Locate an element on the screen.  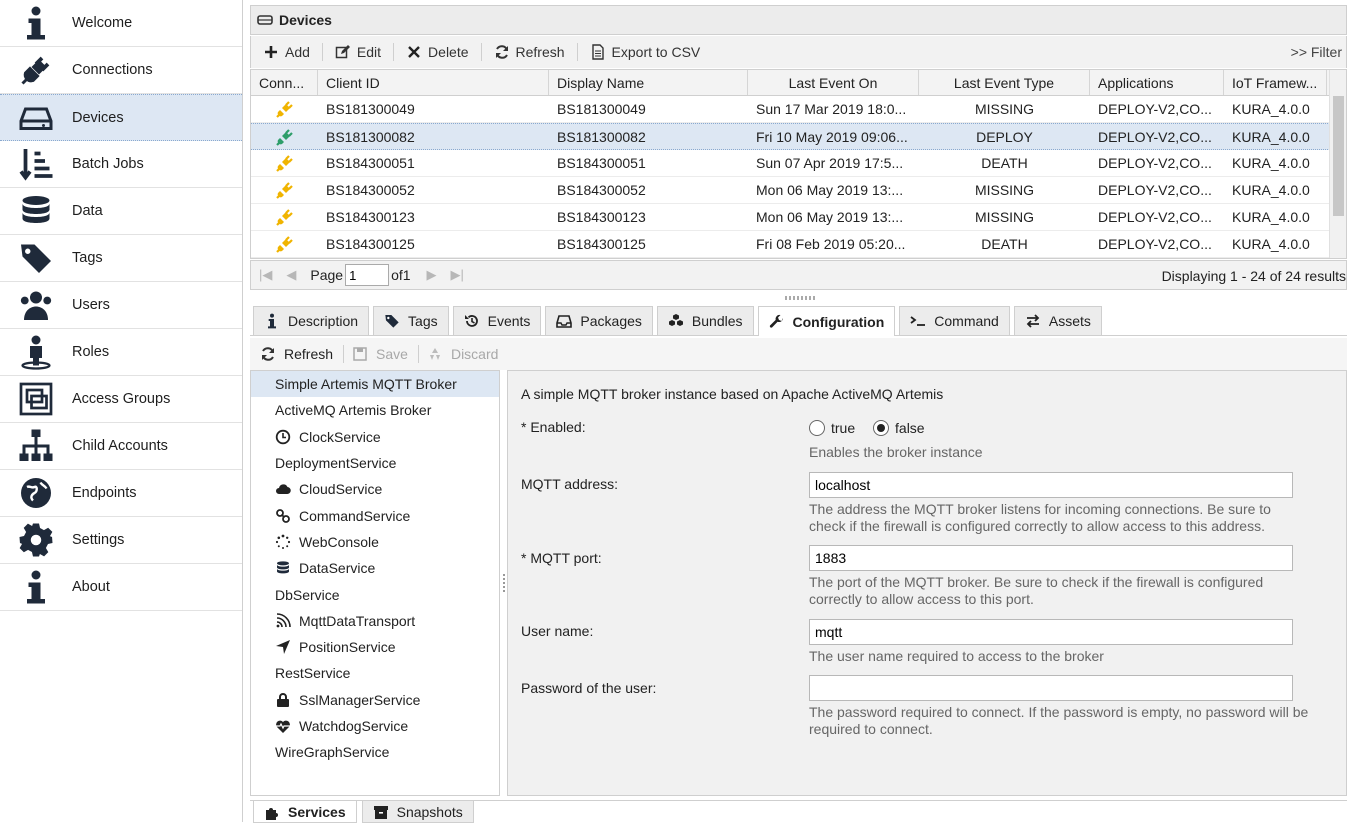
column-header: Display Name is located at coordinates (648, 82).